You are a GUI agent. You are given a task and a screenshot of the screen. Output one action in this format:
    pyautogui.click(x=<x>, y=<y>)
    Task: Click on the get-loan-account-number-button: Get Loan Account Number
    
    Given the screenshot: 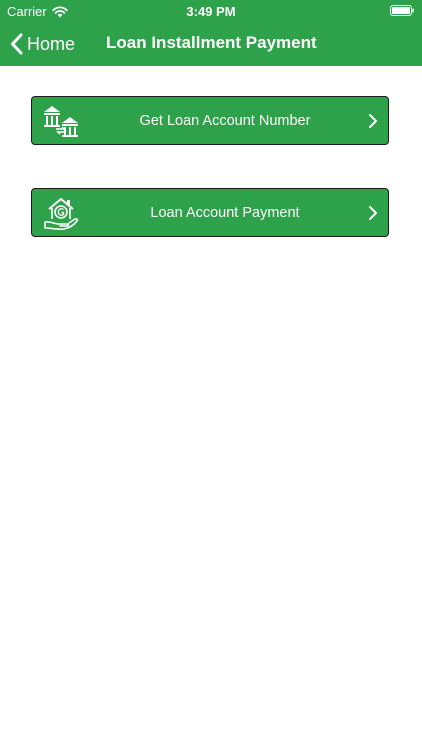 What is the action you would take?
    pyautogui.click(x=210, y=120)
    